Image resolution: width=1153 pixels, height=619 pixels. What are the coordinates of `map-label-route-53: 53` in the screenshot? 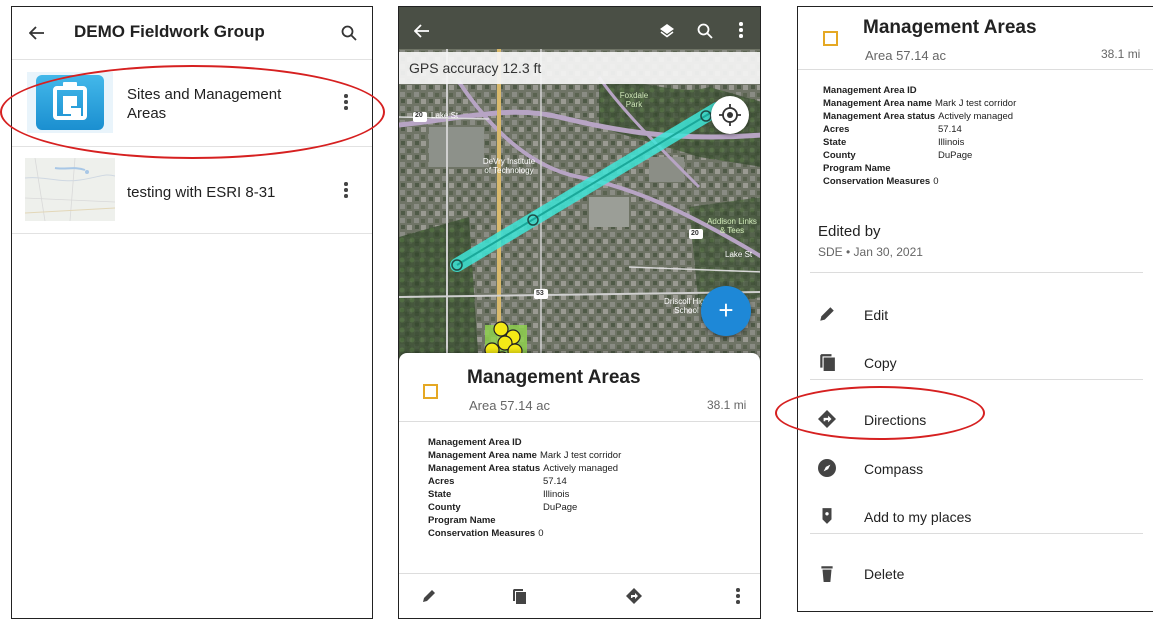 It's located at (540, 293).